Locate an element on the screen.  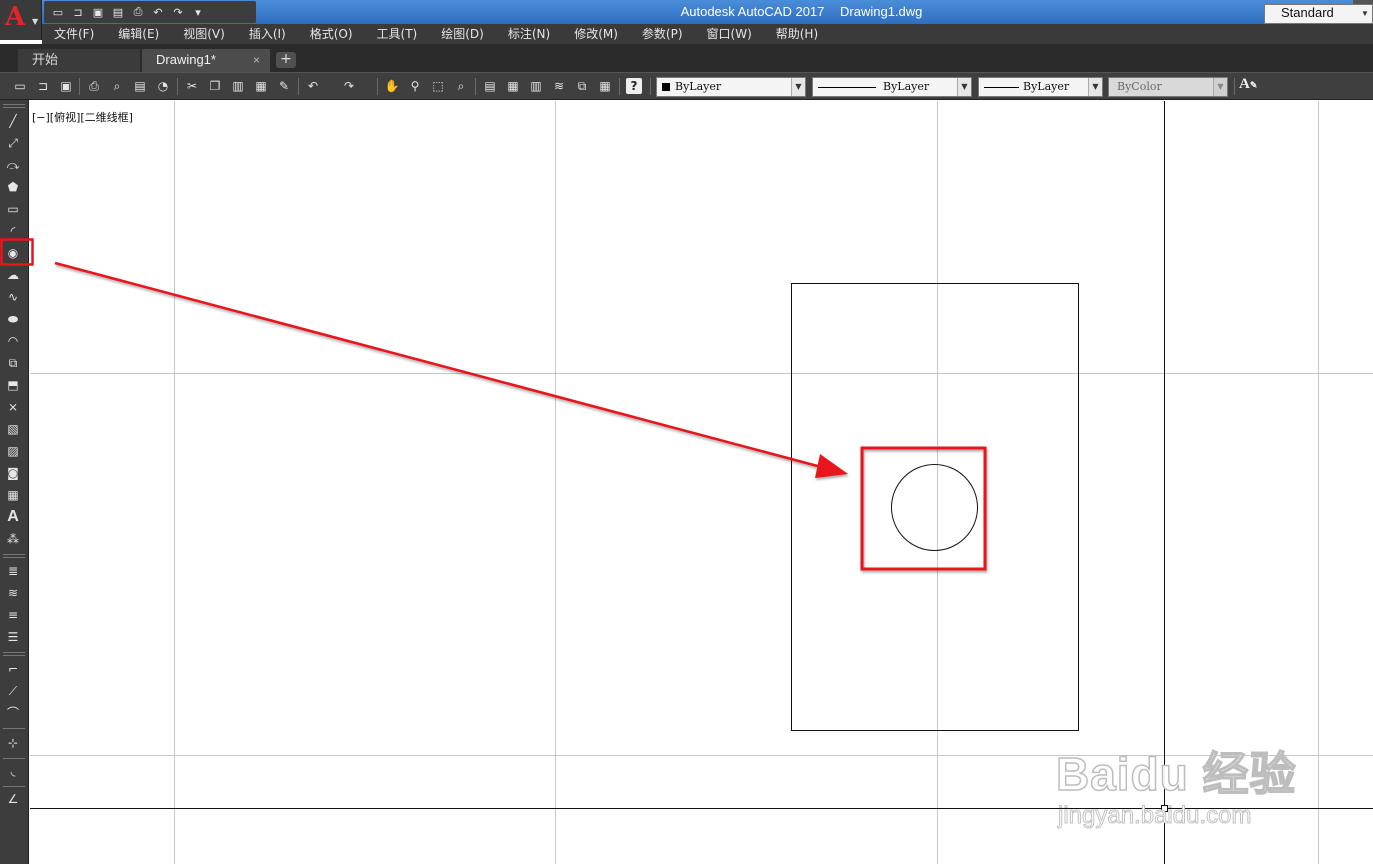
arrow-head is located at coordinates (831, 466).